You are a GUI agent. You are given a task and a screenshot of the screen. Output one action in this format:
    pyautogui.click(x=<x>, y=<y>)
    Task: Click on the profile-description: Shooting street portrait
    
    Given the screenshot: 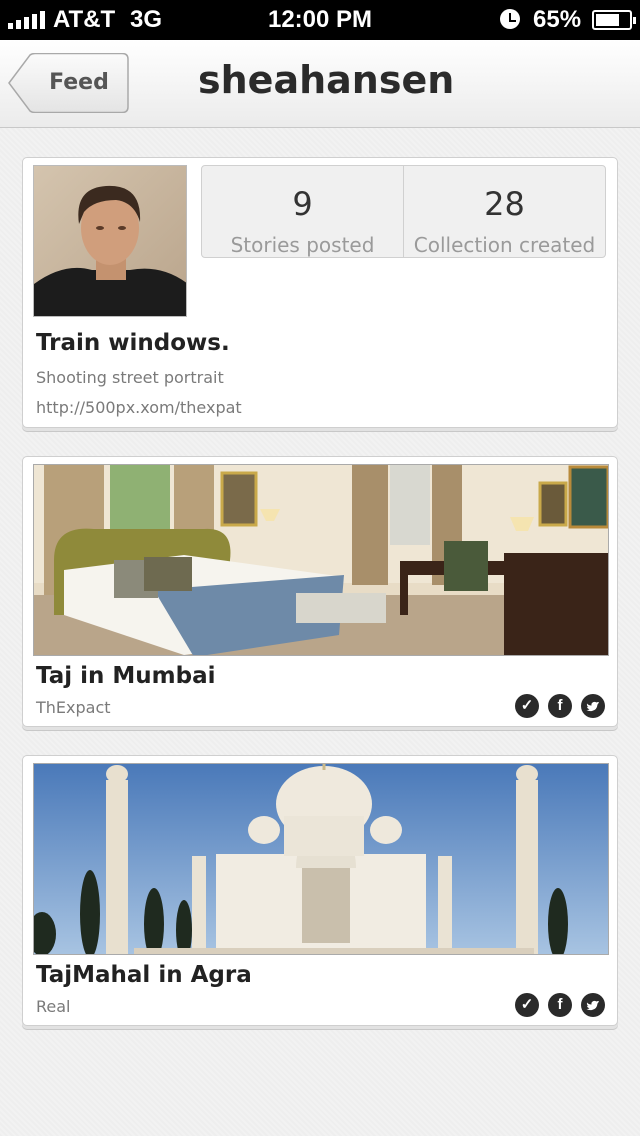 What is the action you would take?
    pyautogui.click(x=130, y=377)
    